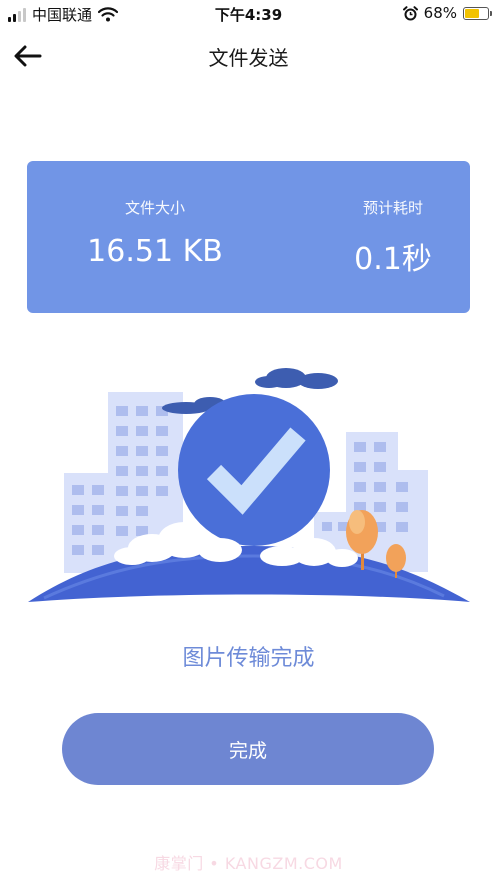 Image resolution: width=497 pixels, height=883 pixels. Describe the element at coordinates (440, 13) in the screenshot. I see `battery-percent: 68%` at that location.